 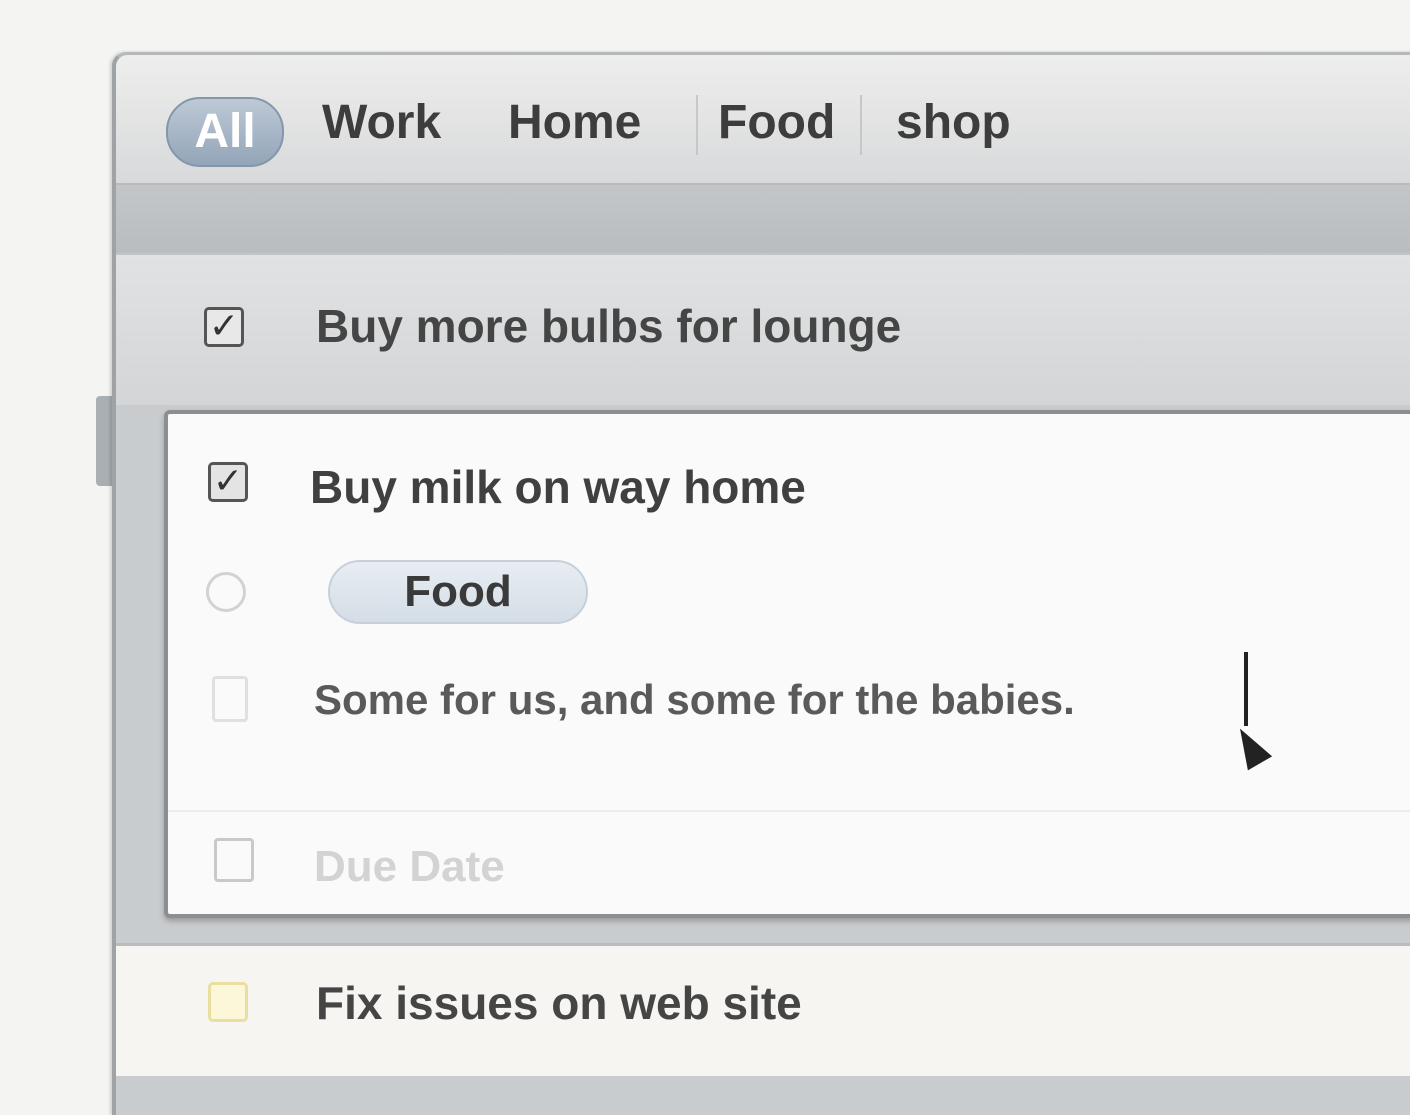 What do you see at coordinates (228, 1002) in the screenshot?
I see `task-checkbox` at bounding box center [228, 1002].